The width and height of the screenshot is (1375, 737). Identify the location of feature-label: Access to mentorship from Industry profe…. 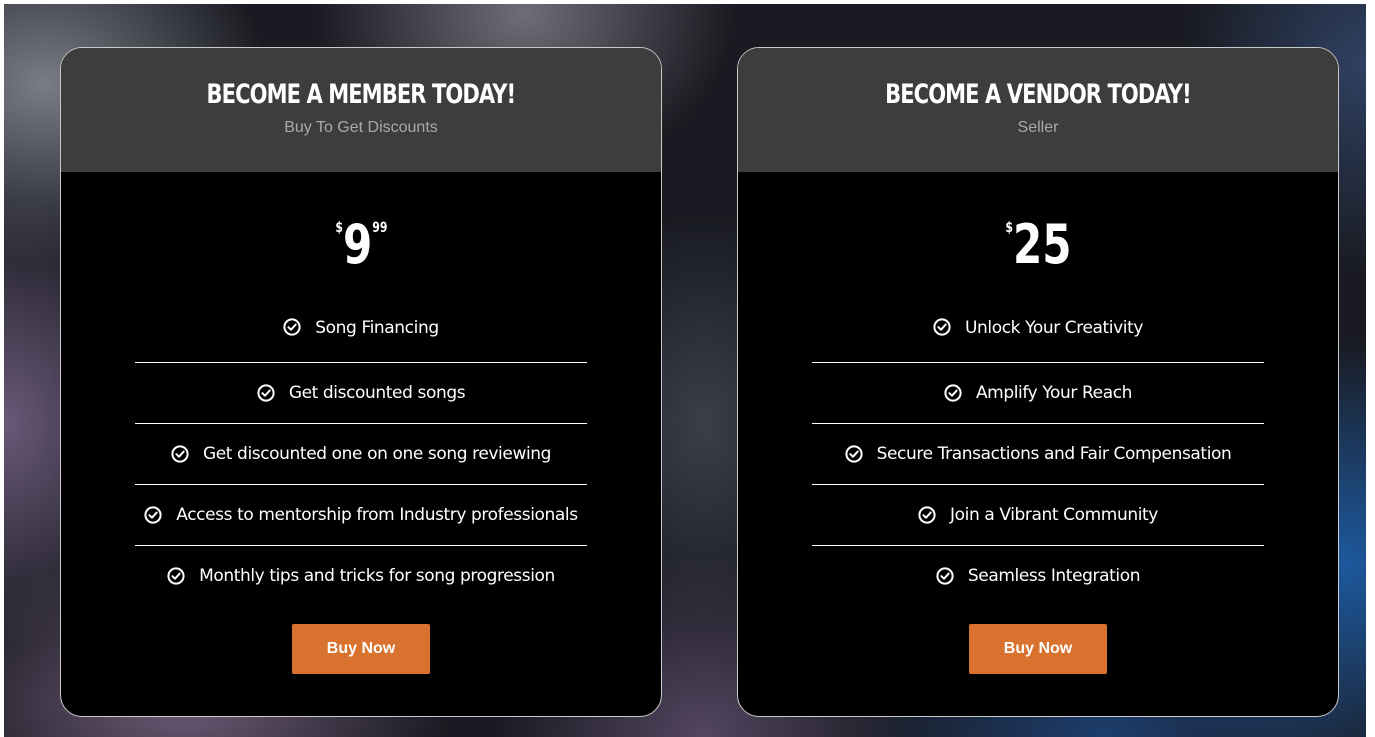
(377, 515).